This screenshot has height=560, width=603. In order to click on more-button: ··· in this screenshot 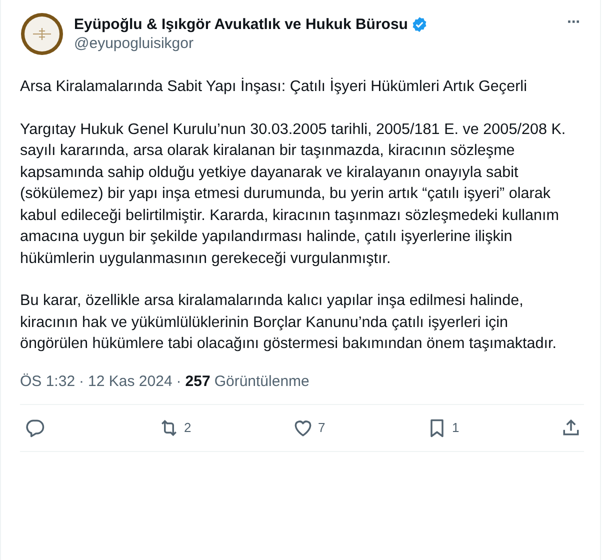, I will do `click(573, 23)`.